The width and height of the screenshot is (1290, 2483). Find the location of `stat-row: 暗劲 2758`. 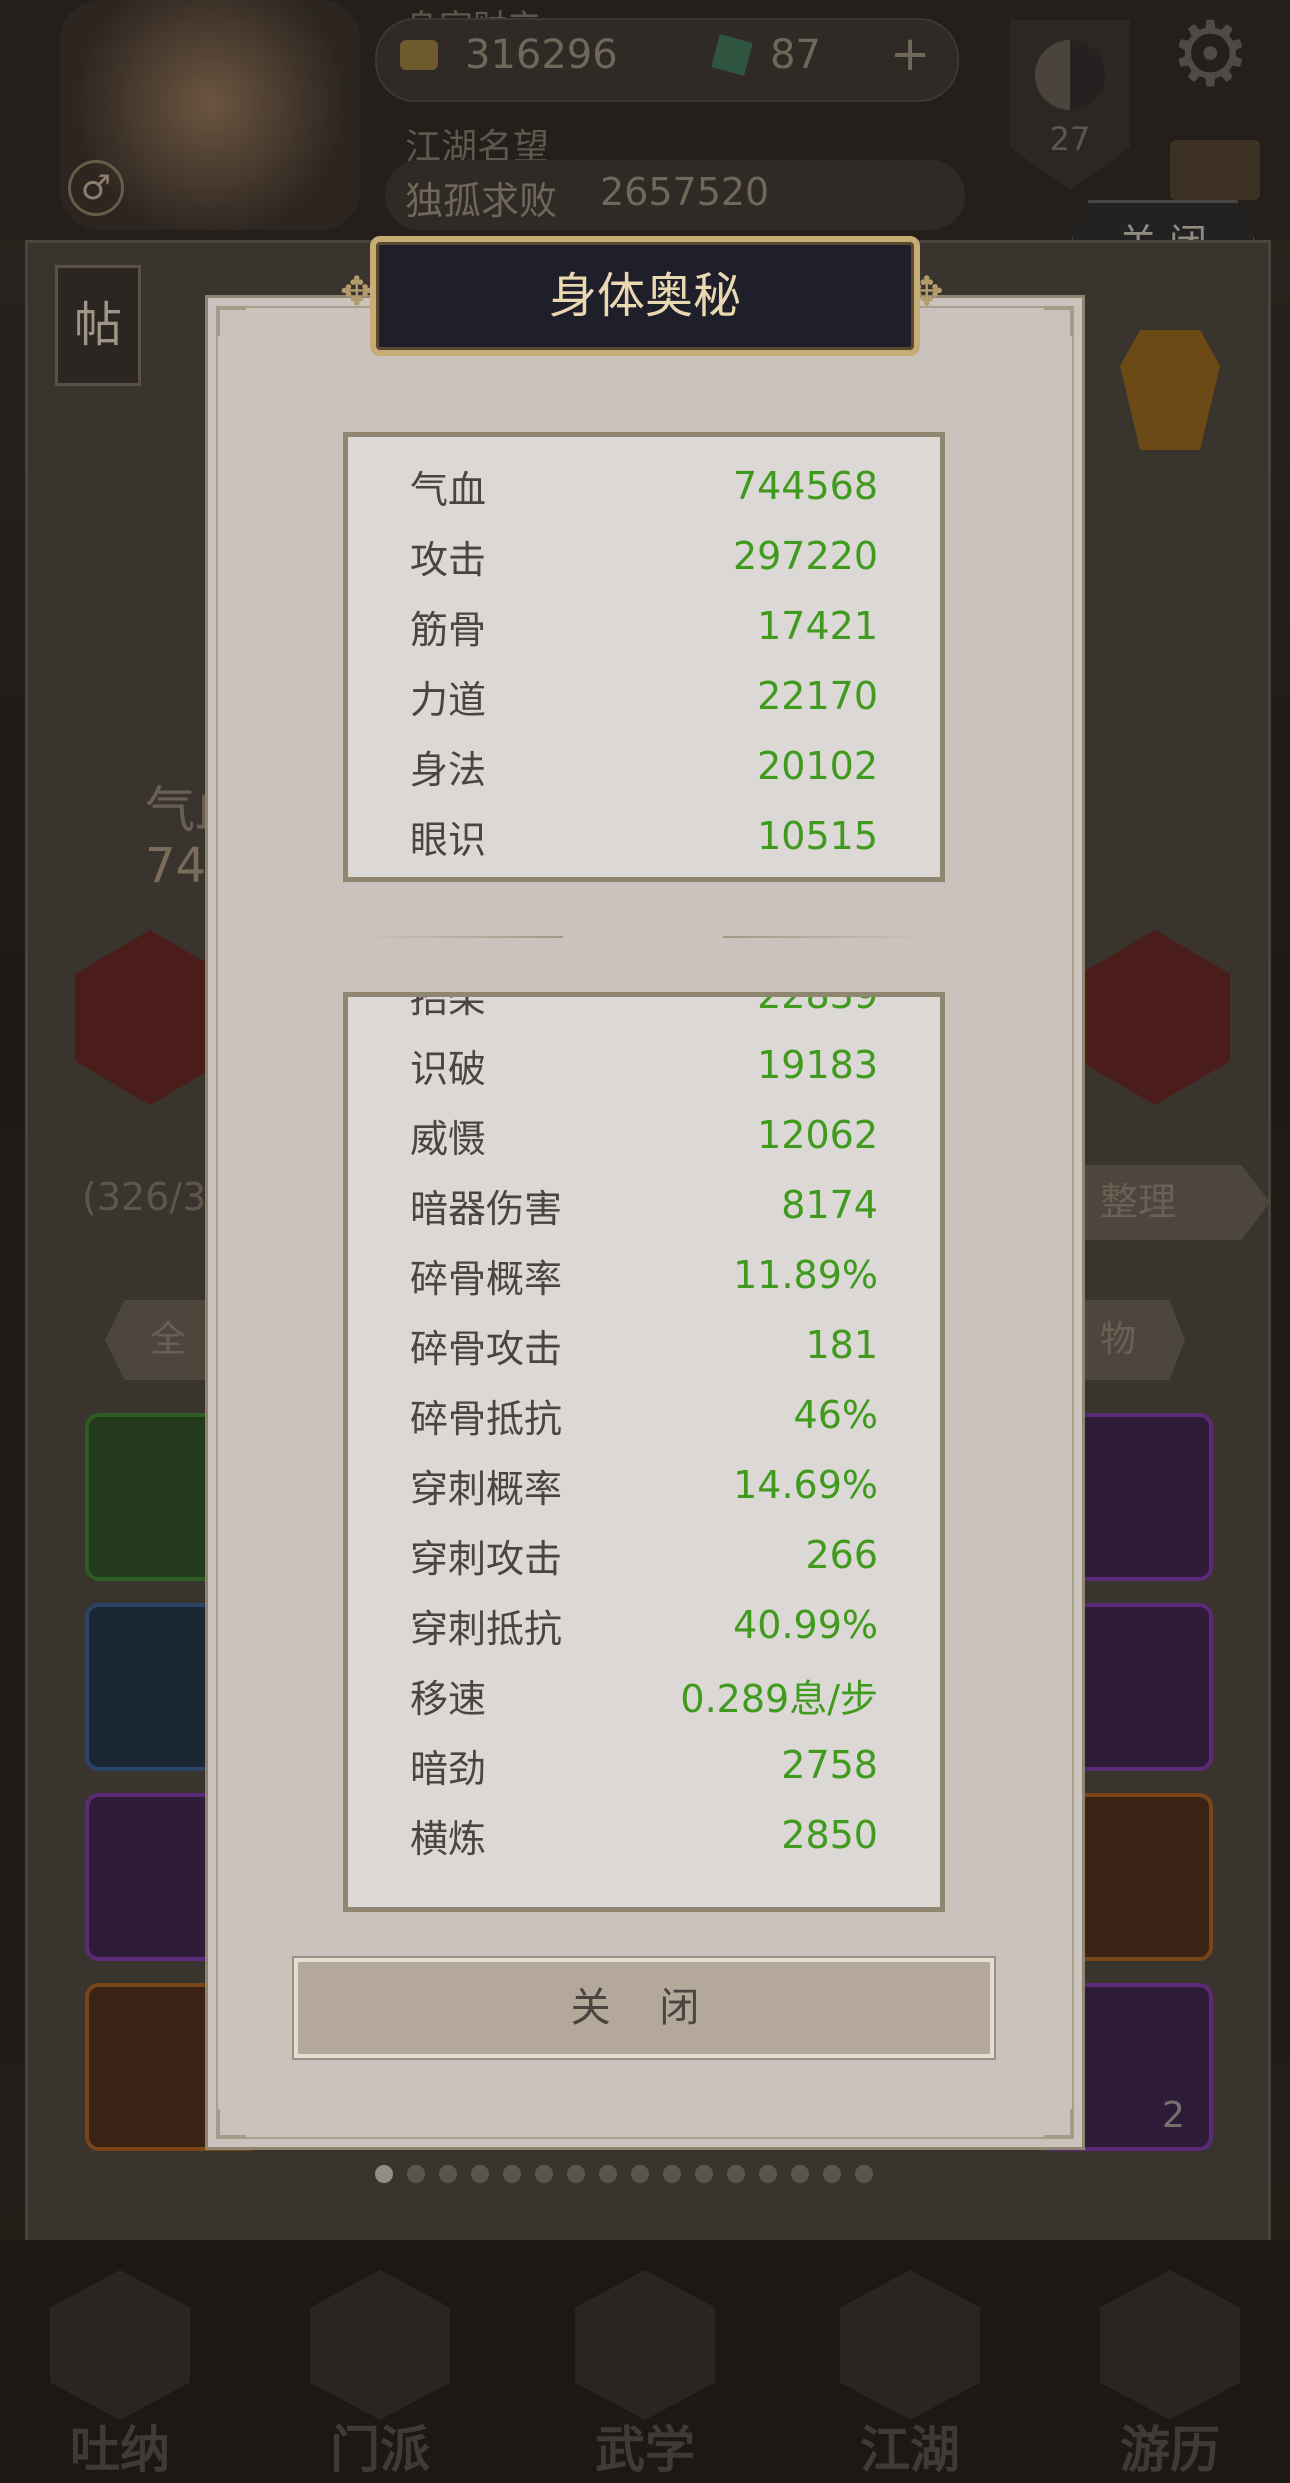

stat-row: 暗劲 2758 is located at coordinates (644, 1765).